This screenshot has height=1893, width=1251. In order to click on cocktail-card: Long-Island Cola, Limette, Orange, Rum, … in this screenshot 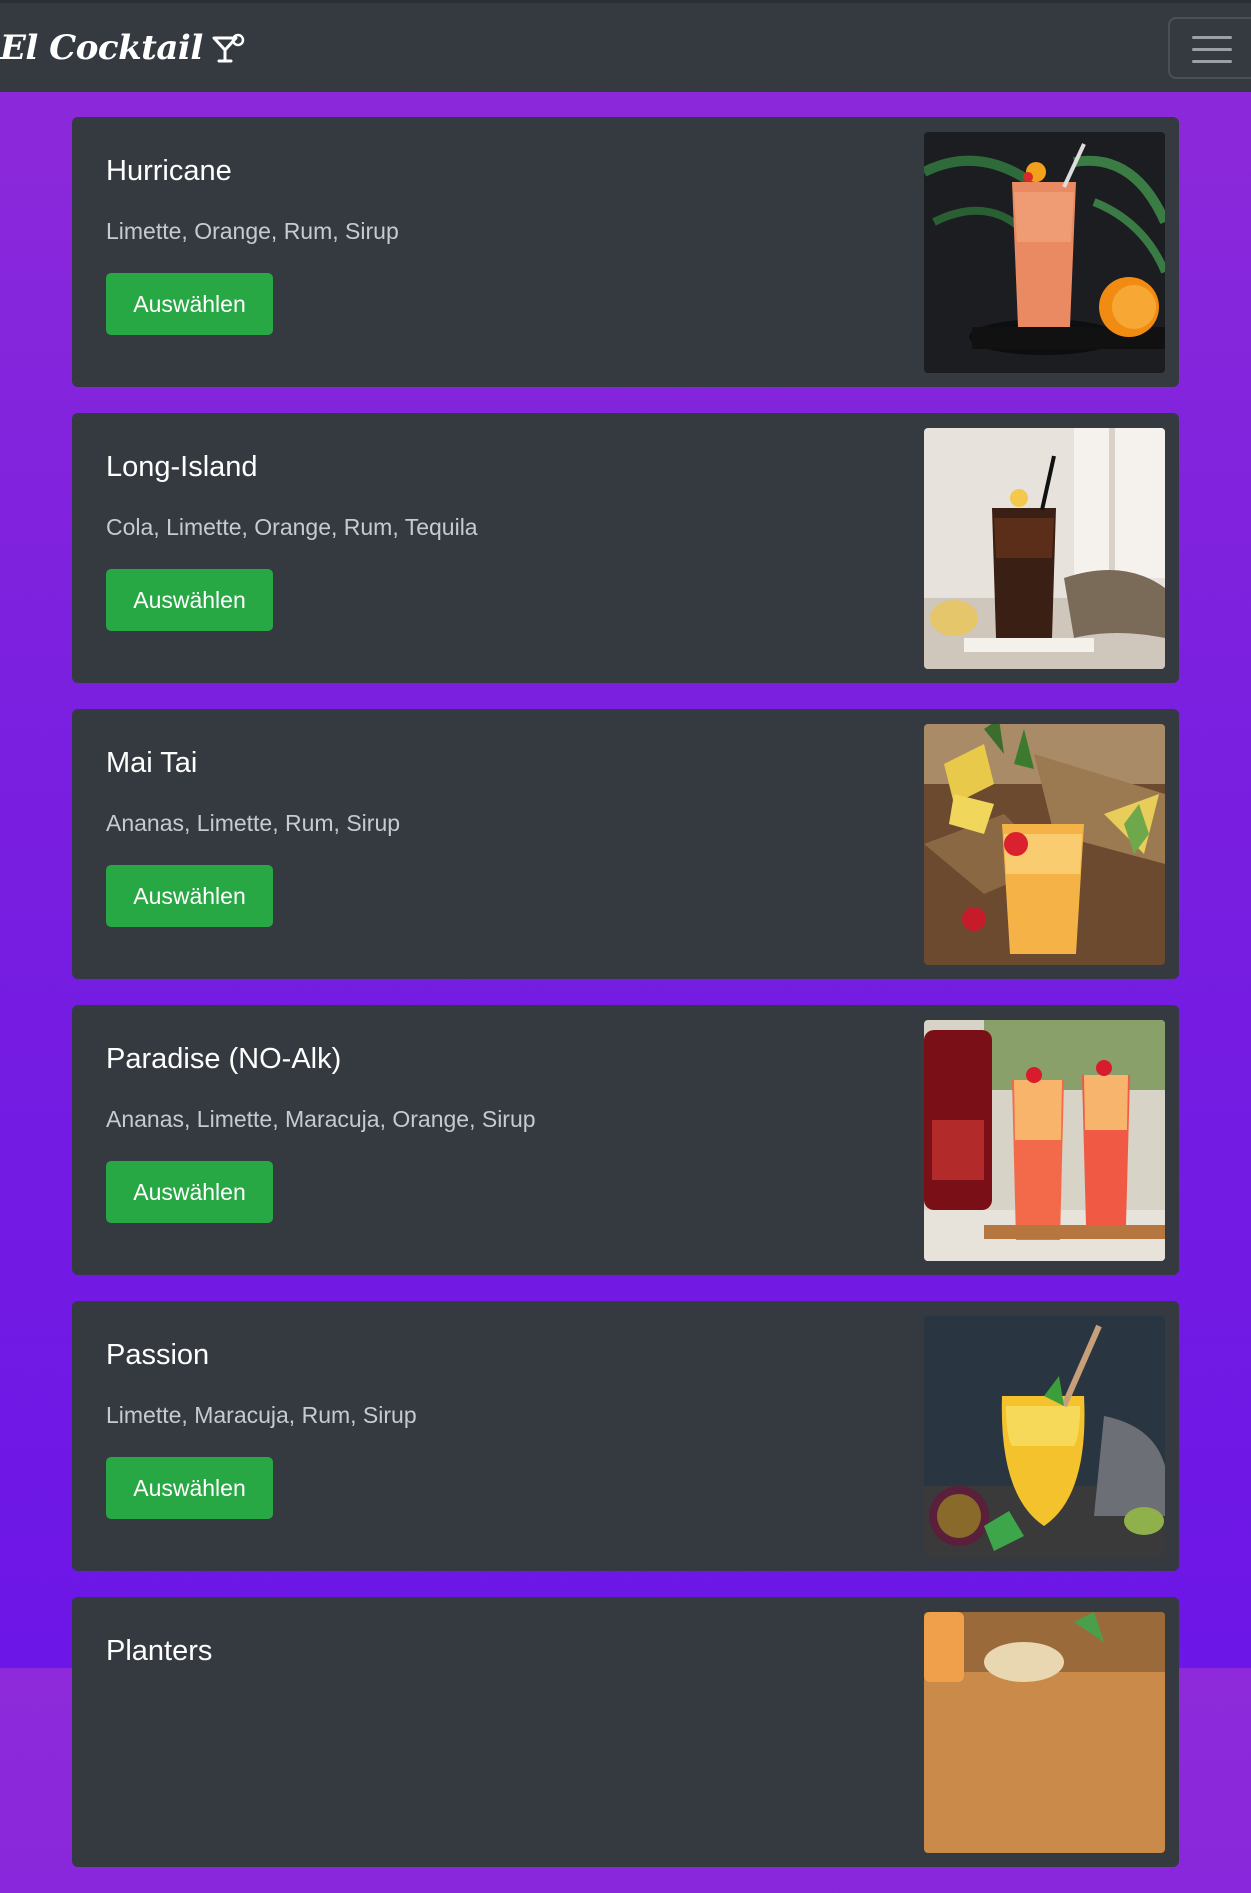, I will do `click(625, 548)`.